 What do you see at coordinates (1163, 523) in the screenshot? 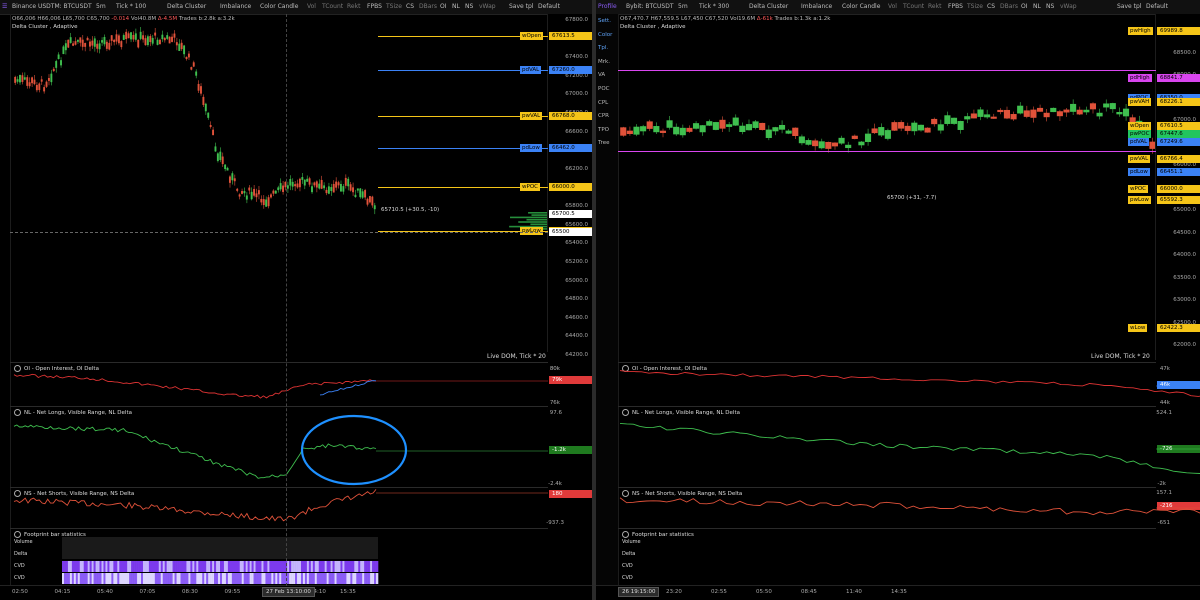
I see `ns-bottom: -651` at bounding box center [1163, 523].